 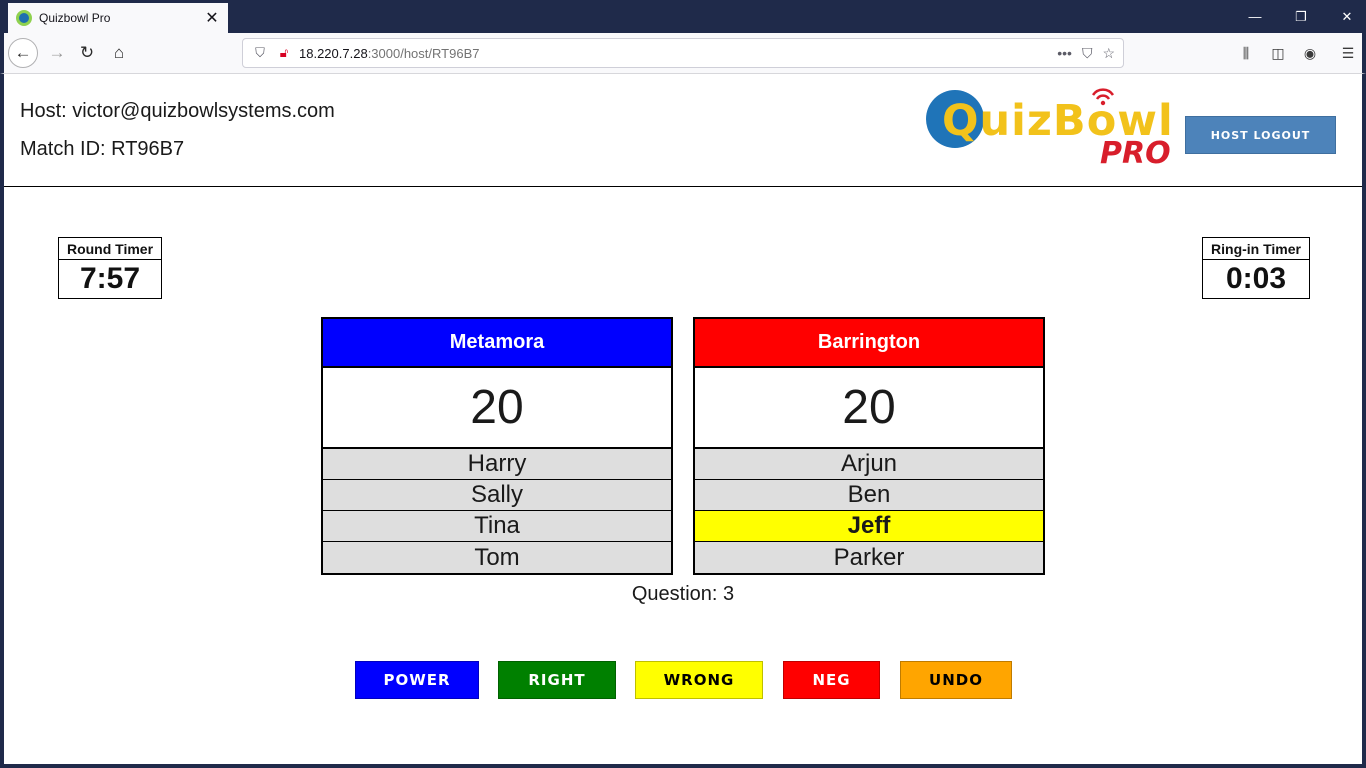 I want to click on window-frame-right, so click(x=1364, y=421).